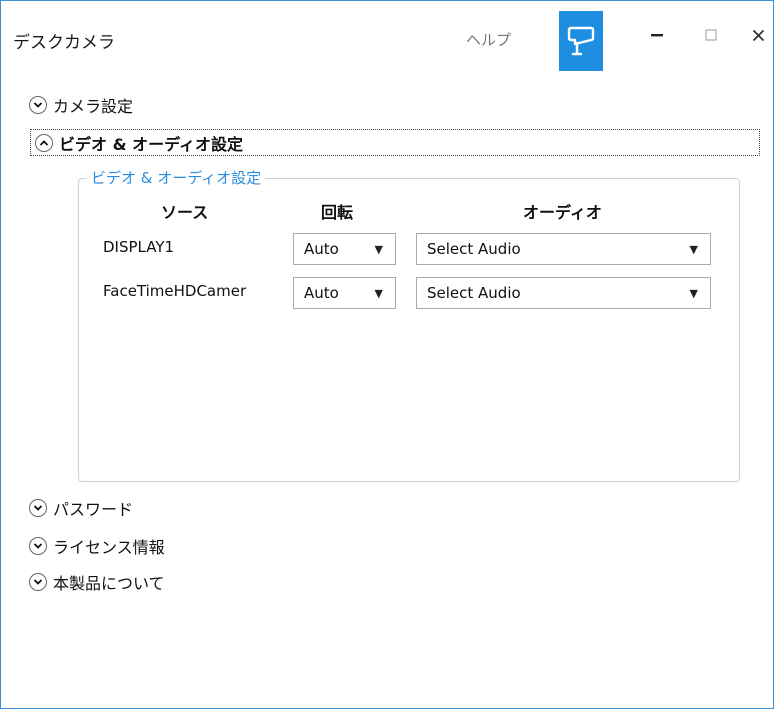  What do you see at coordinates (488, 39) in the screenshot?
I see `help-link: ヘルプ` at bounding box center [488, 39].